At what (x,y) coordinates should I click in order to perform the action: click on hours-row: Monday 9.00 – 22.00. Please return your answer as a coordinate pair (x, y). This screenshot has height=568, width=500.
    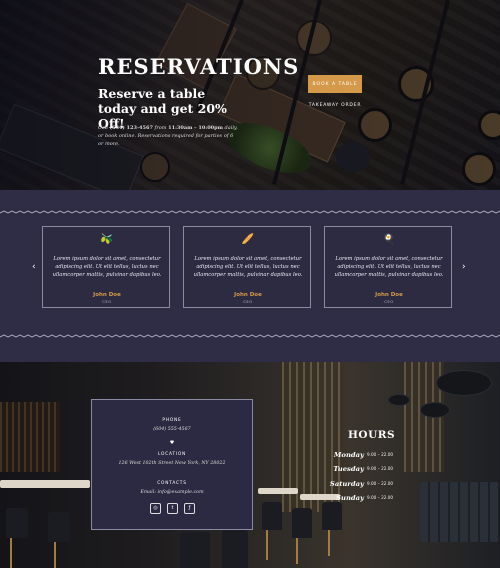
    Looking at the image, I should click on (362, 456).